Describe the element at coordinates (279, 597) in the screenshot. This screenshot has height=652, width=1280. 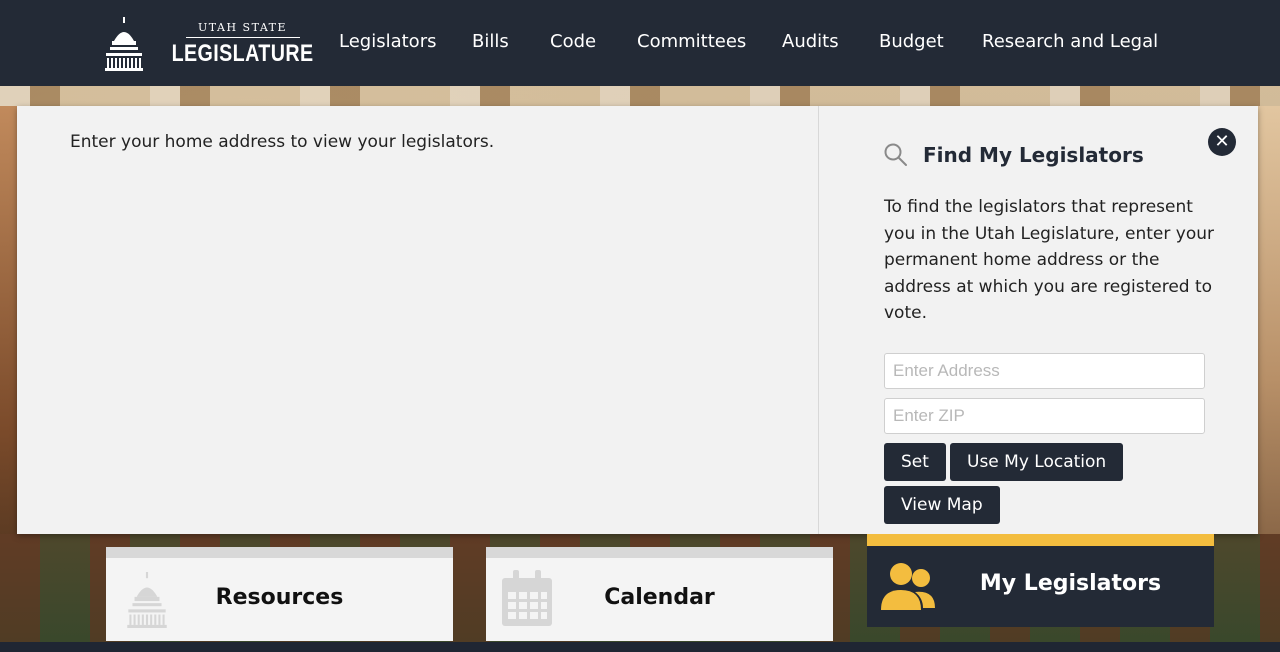
I see `resources-label: Resources` at that location.